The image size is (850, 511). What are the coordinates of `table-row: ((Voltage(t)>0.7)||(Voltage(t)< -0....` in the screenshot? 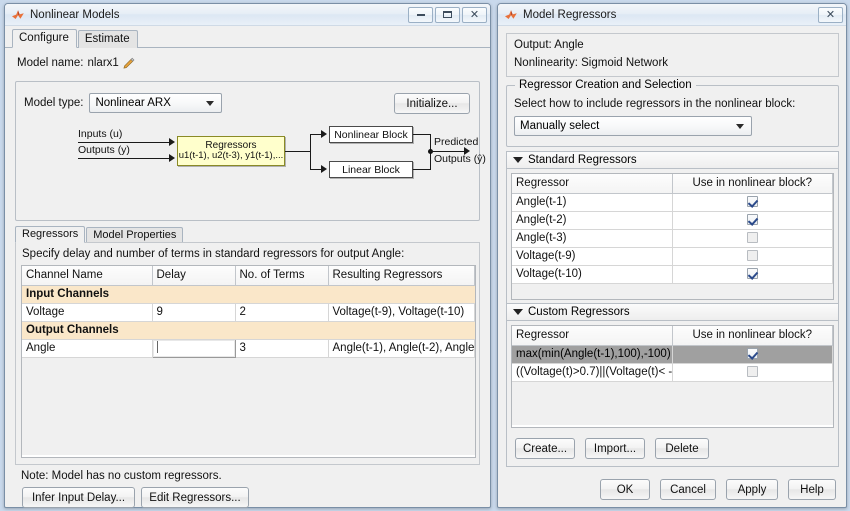 It's located at (672, 372).